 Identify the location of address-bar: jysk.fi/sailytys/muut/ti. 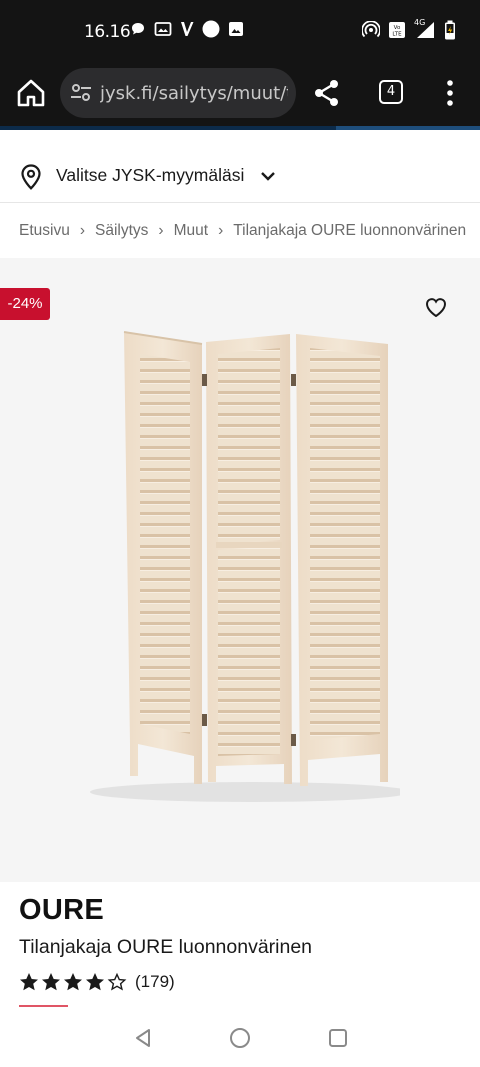
(178, 93).